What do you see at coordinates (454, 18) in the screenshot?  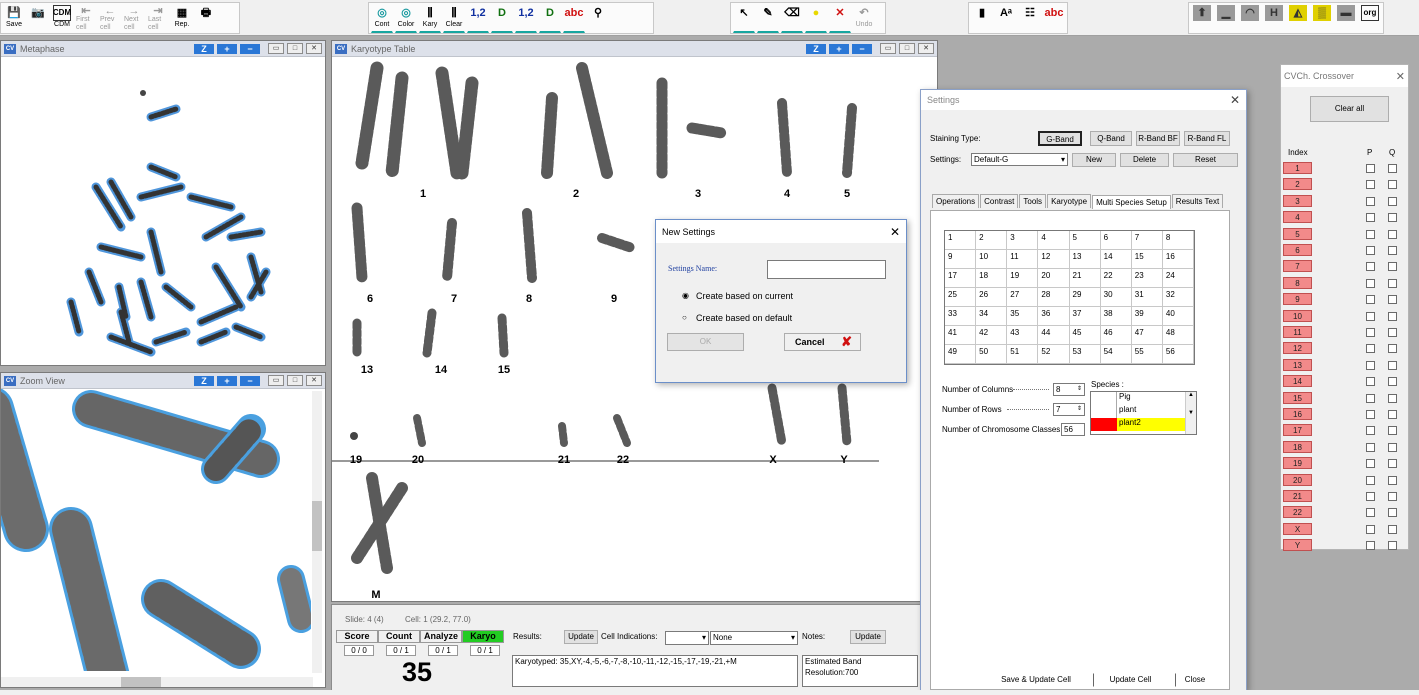 I see `clear-button: ⫼ Clear` at bounding box center [454, 18].